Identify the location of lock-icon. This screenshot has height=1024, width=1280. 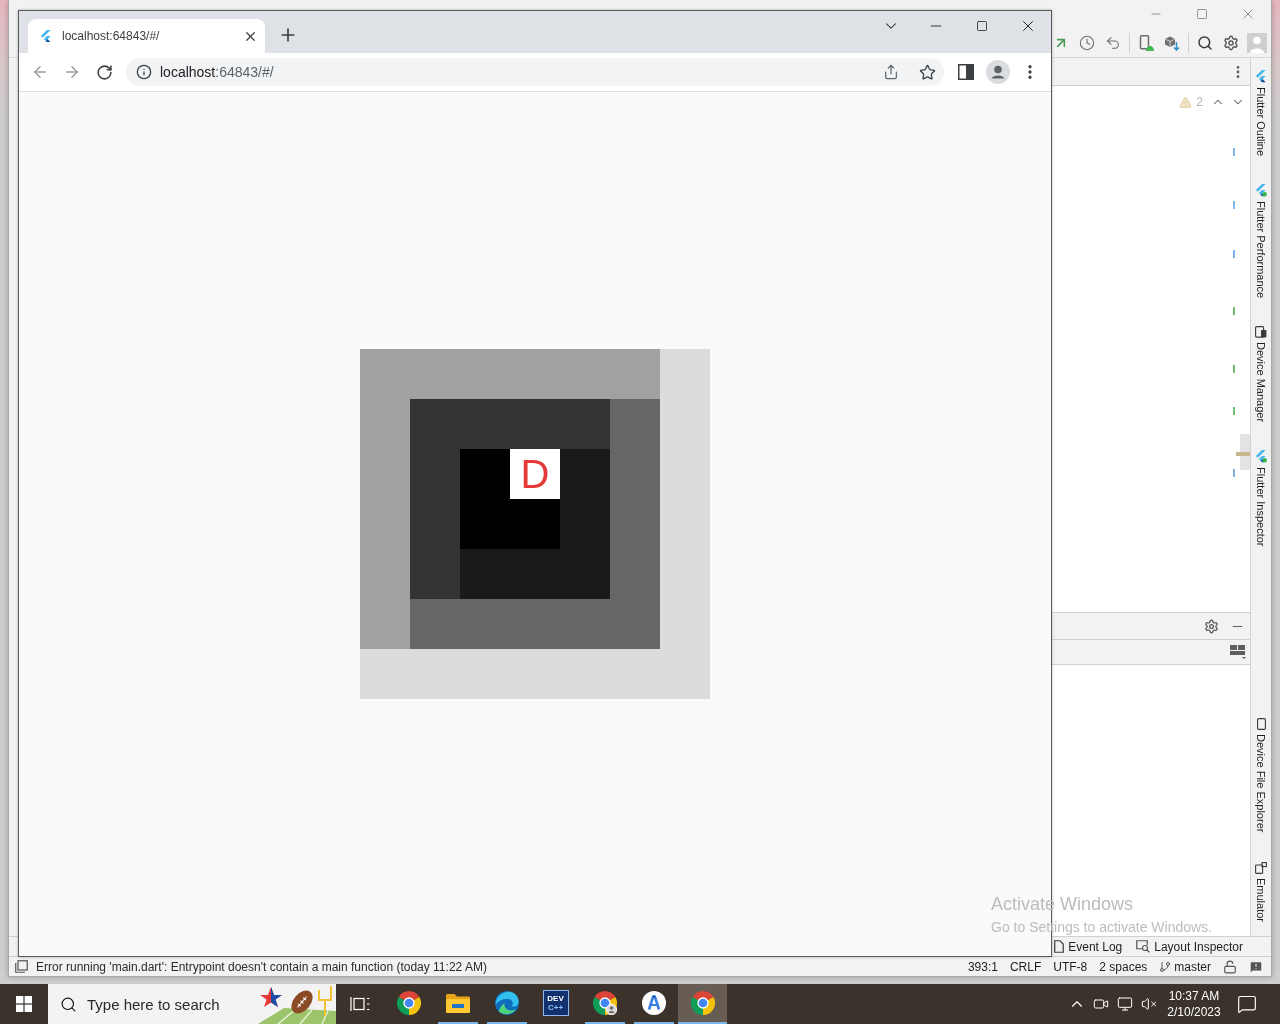
(1230, 966).